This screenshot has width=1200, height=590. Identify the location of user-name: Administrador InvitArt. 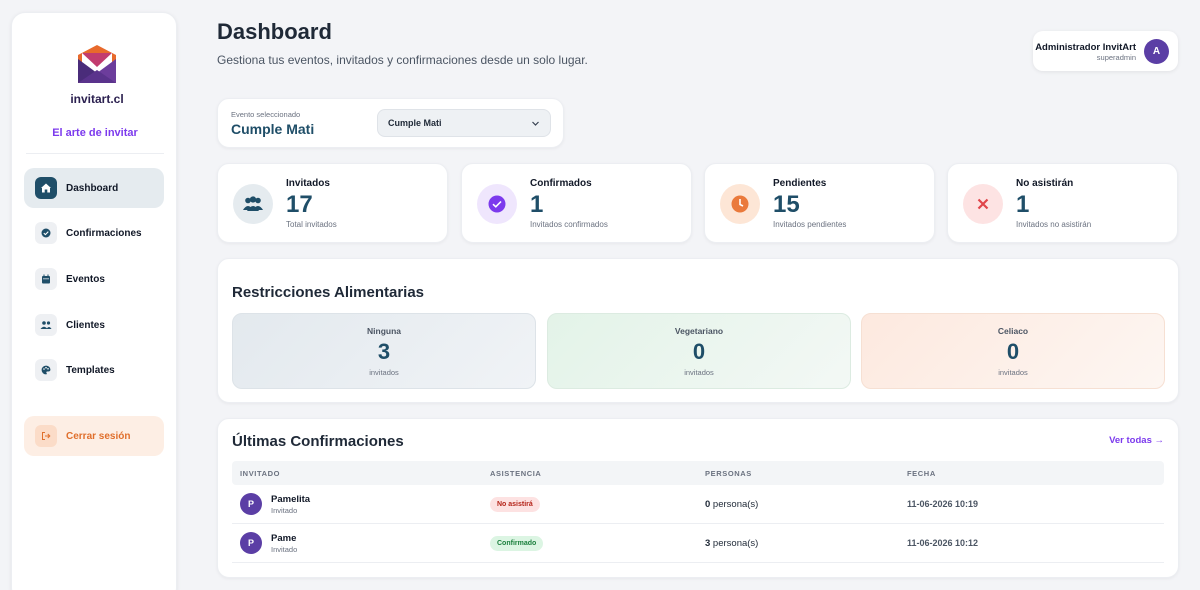
(1085, 47).